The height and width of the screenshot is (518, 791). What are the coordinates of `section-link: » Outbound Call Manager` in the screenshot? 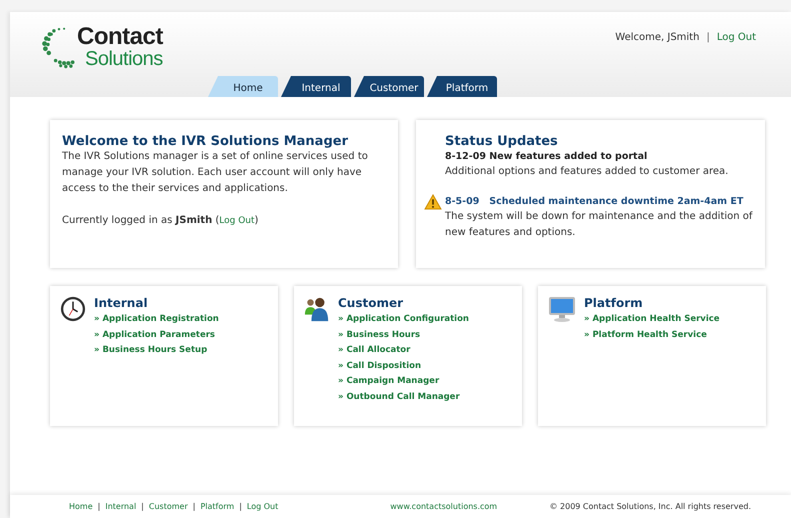 It's located at (403, 397).